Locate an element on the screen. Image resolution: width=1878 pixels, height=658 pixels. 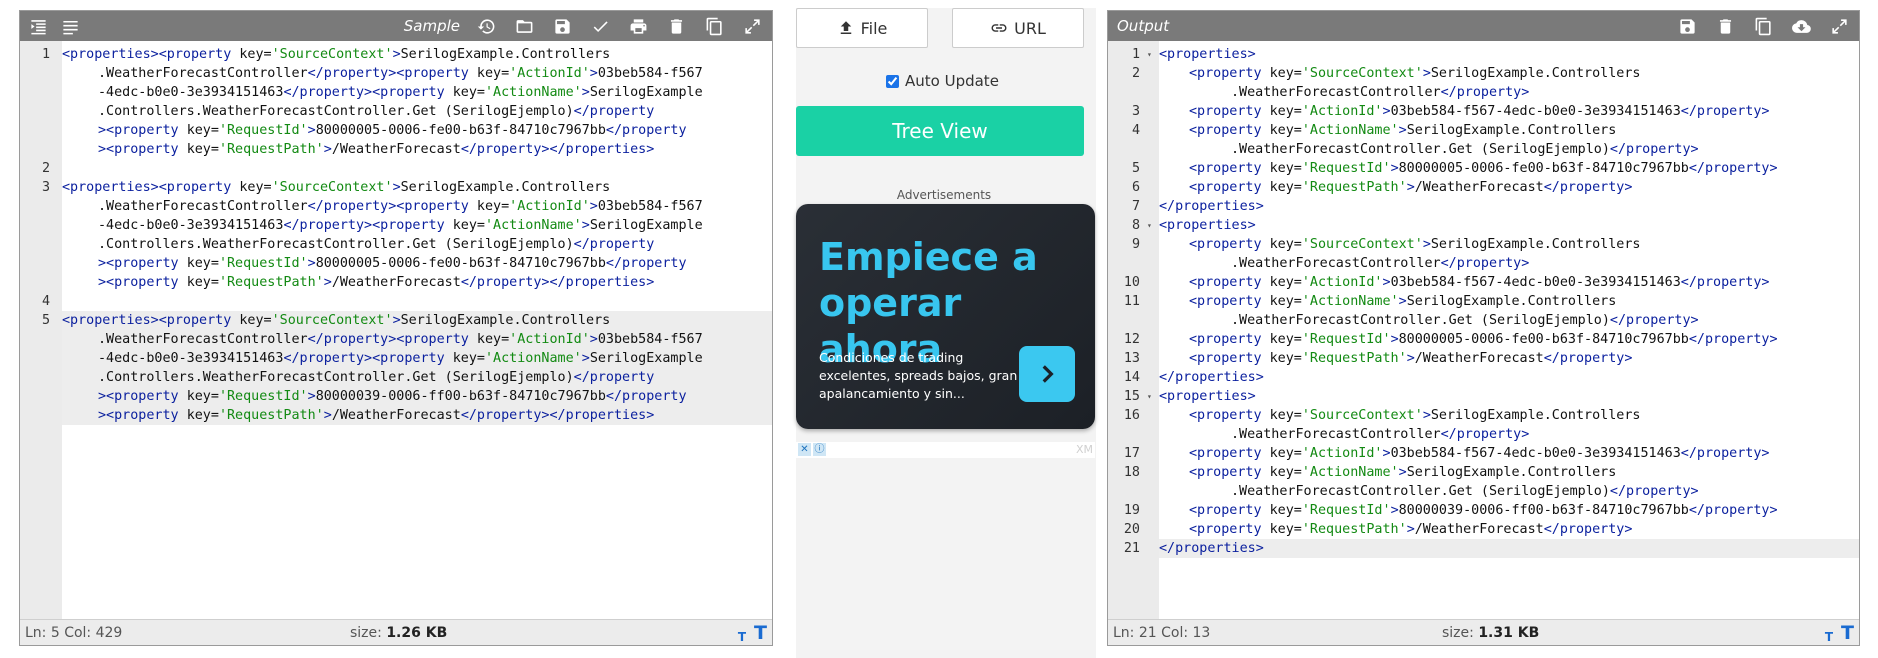
input-statusbar: Ln: 5 Col: 429 size: 1.26 KB T T is located at coordinates (396, 632).